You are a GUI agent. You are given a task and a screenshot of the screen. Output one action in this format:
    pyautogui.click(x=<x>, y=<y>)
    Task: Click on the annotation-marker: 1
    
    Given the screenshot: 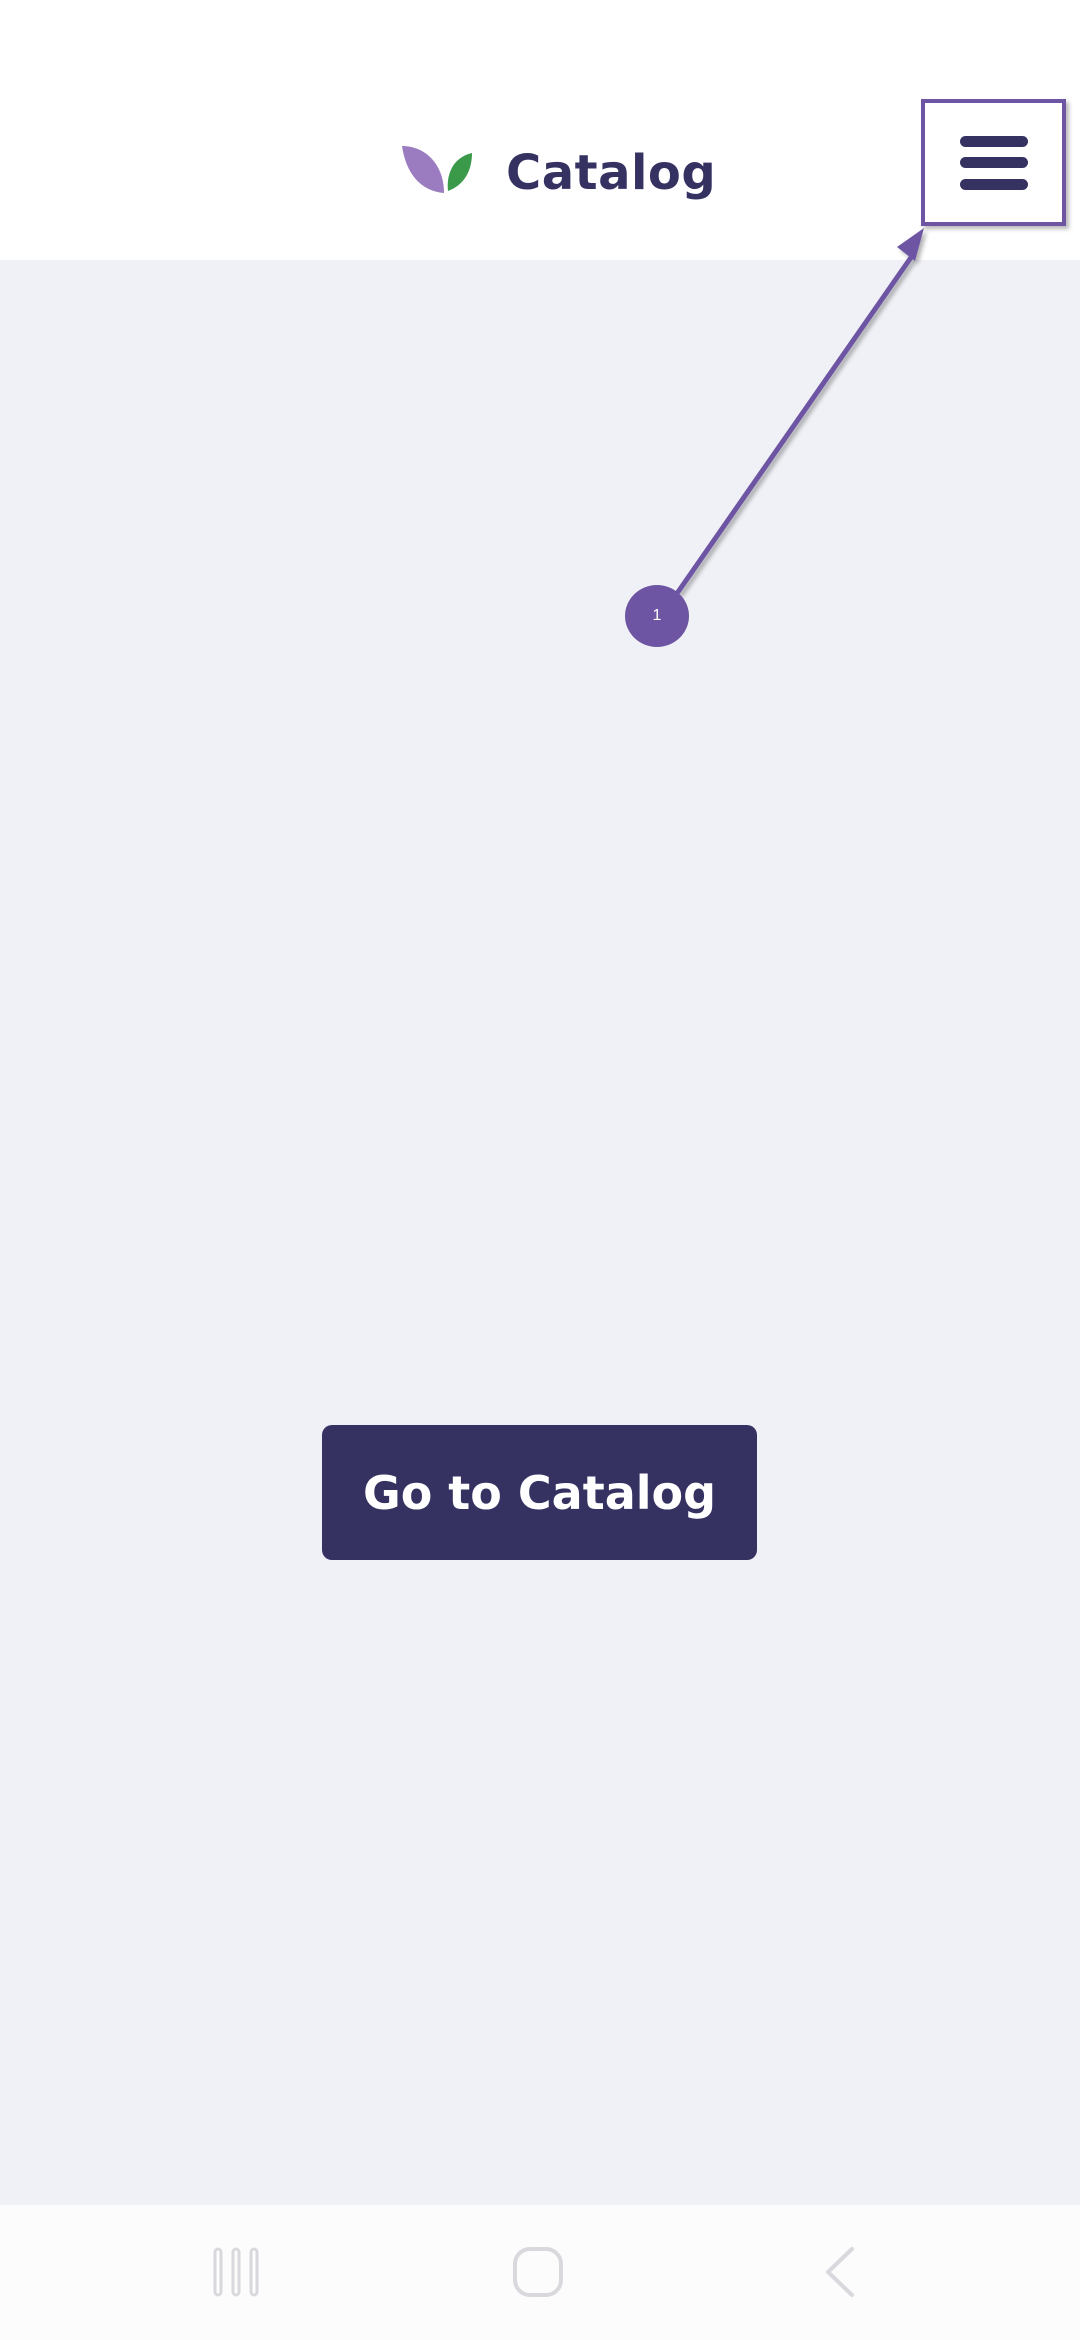 What is the action you would take?
    pyautogui.click(x=657, y=616)
    